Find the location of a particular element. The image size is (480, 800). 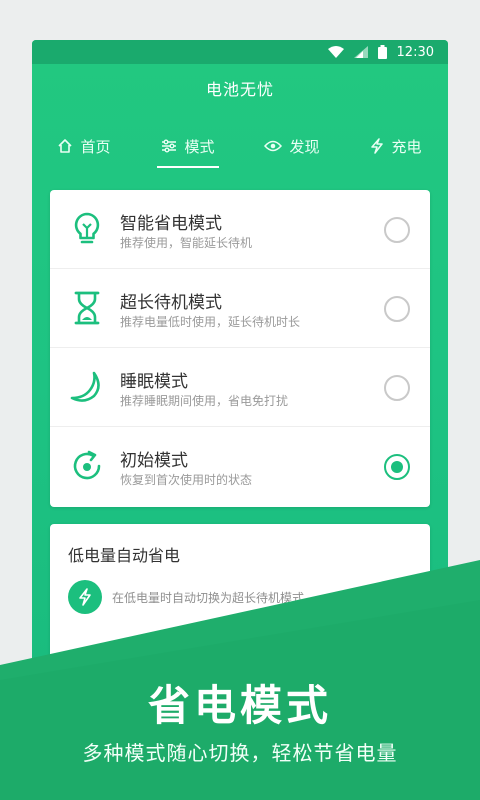

mode-description: 恢复到首次使用时的状态 is located at coordinates (186, 480).